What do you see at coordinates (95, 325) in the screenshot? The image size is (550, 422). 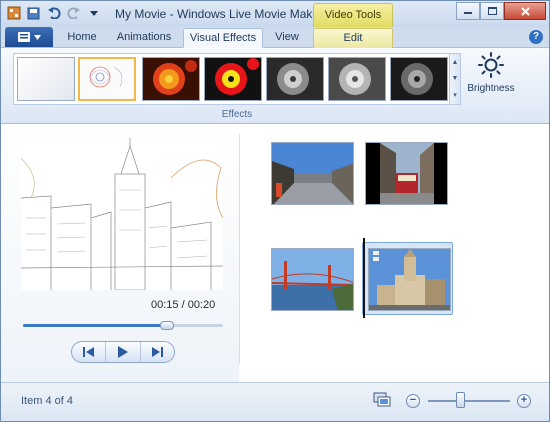 I see `seek-progress` at bounding box center [95, 325].